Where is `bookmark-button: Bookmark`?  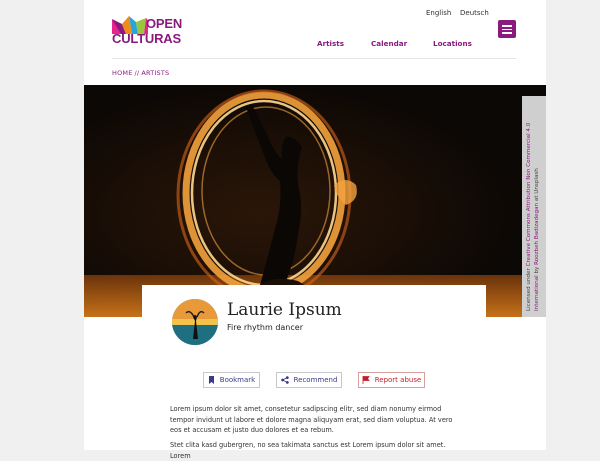 bookmark-button: Bookmark is located at coordinates (231, 380).